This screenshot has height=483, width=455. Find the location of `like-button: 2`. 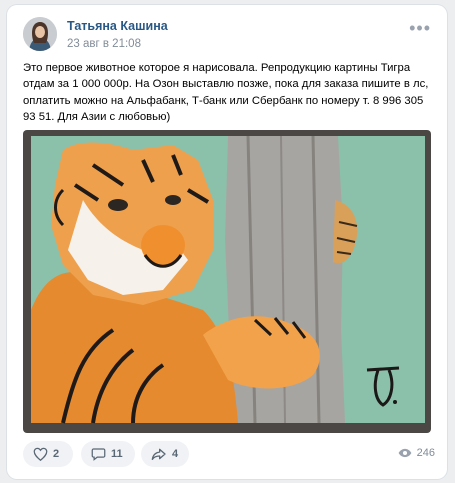

like-button: 2 is located at coordinates (48, 454).